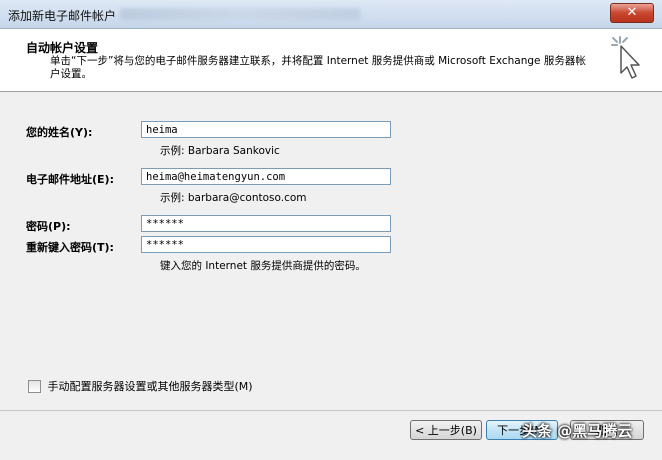 This screenshot has height=460, width=662. Describe the element at coordinates (263, 266) in the screenshot. I see `password-hint: 键入您的 Internet 服务提供商提供的密码。` at that location.